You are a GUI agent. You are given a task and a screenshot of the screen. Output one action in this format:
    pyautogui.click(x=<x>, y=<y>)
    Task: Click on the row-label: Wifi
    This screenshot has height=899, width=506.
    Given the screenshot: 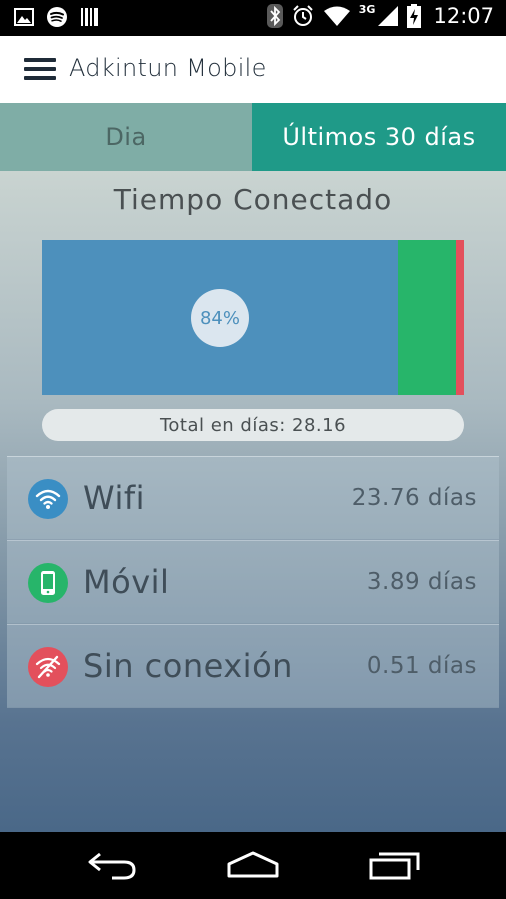 What is the action you would take?
    pyautogui.click(x=114, y=498)
    